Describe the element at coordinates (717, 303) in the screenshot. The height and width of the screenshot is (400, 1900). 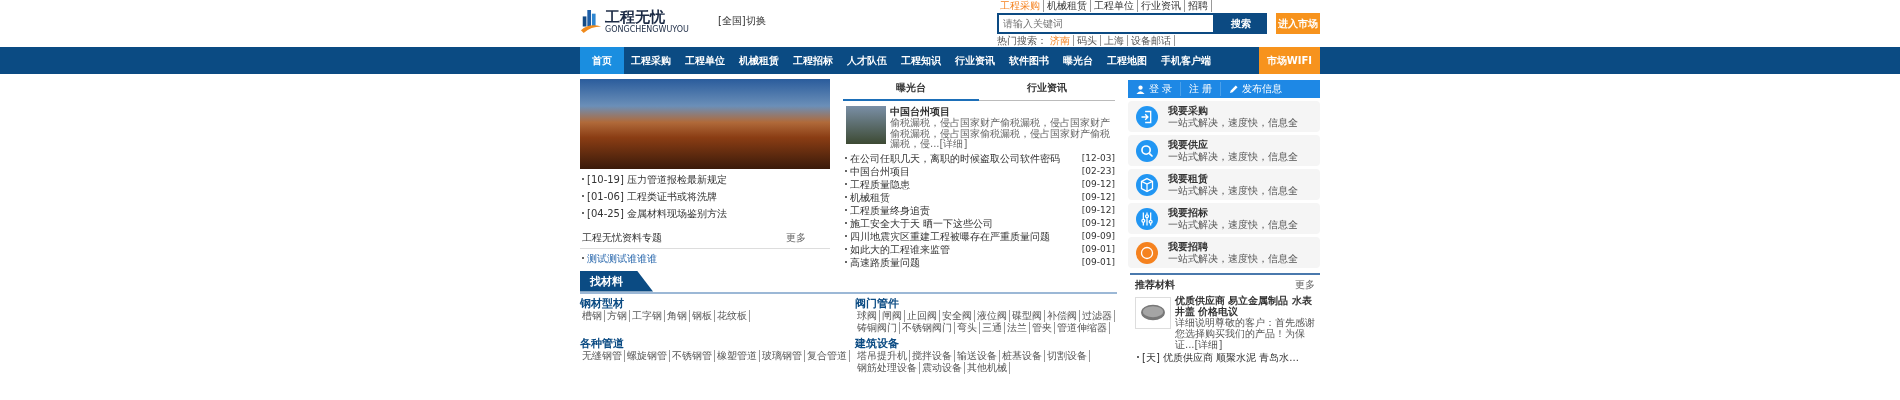
I see `category-title: 钢材型材` at that location.